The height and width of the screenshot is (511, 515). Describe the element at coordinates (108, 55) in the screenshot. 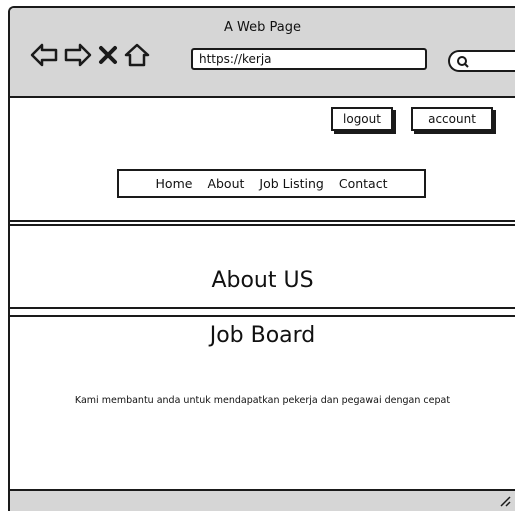

I see `close-icon` at that location.